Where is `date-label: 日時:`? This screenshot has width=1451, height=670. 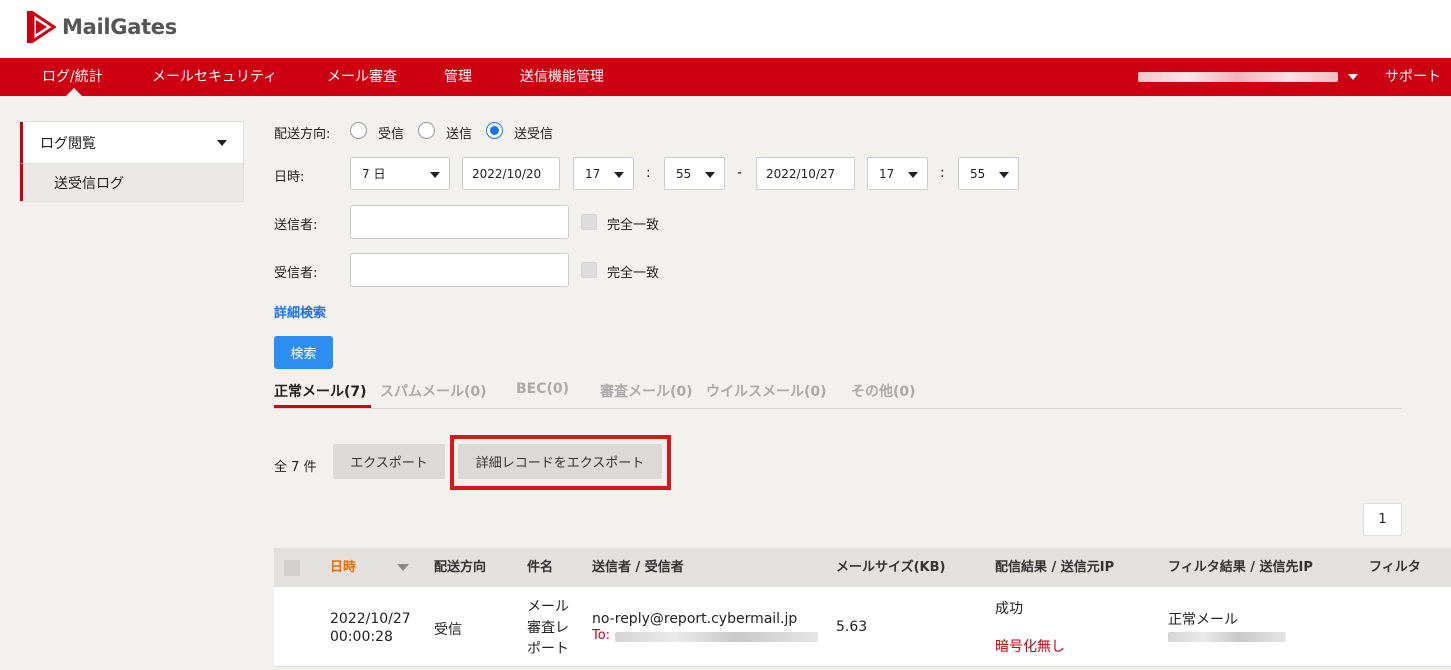 date-label: 日時: is located at coordinates (289, 177).